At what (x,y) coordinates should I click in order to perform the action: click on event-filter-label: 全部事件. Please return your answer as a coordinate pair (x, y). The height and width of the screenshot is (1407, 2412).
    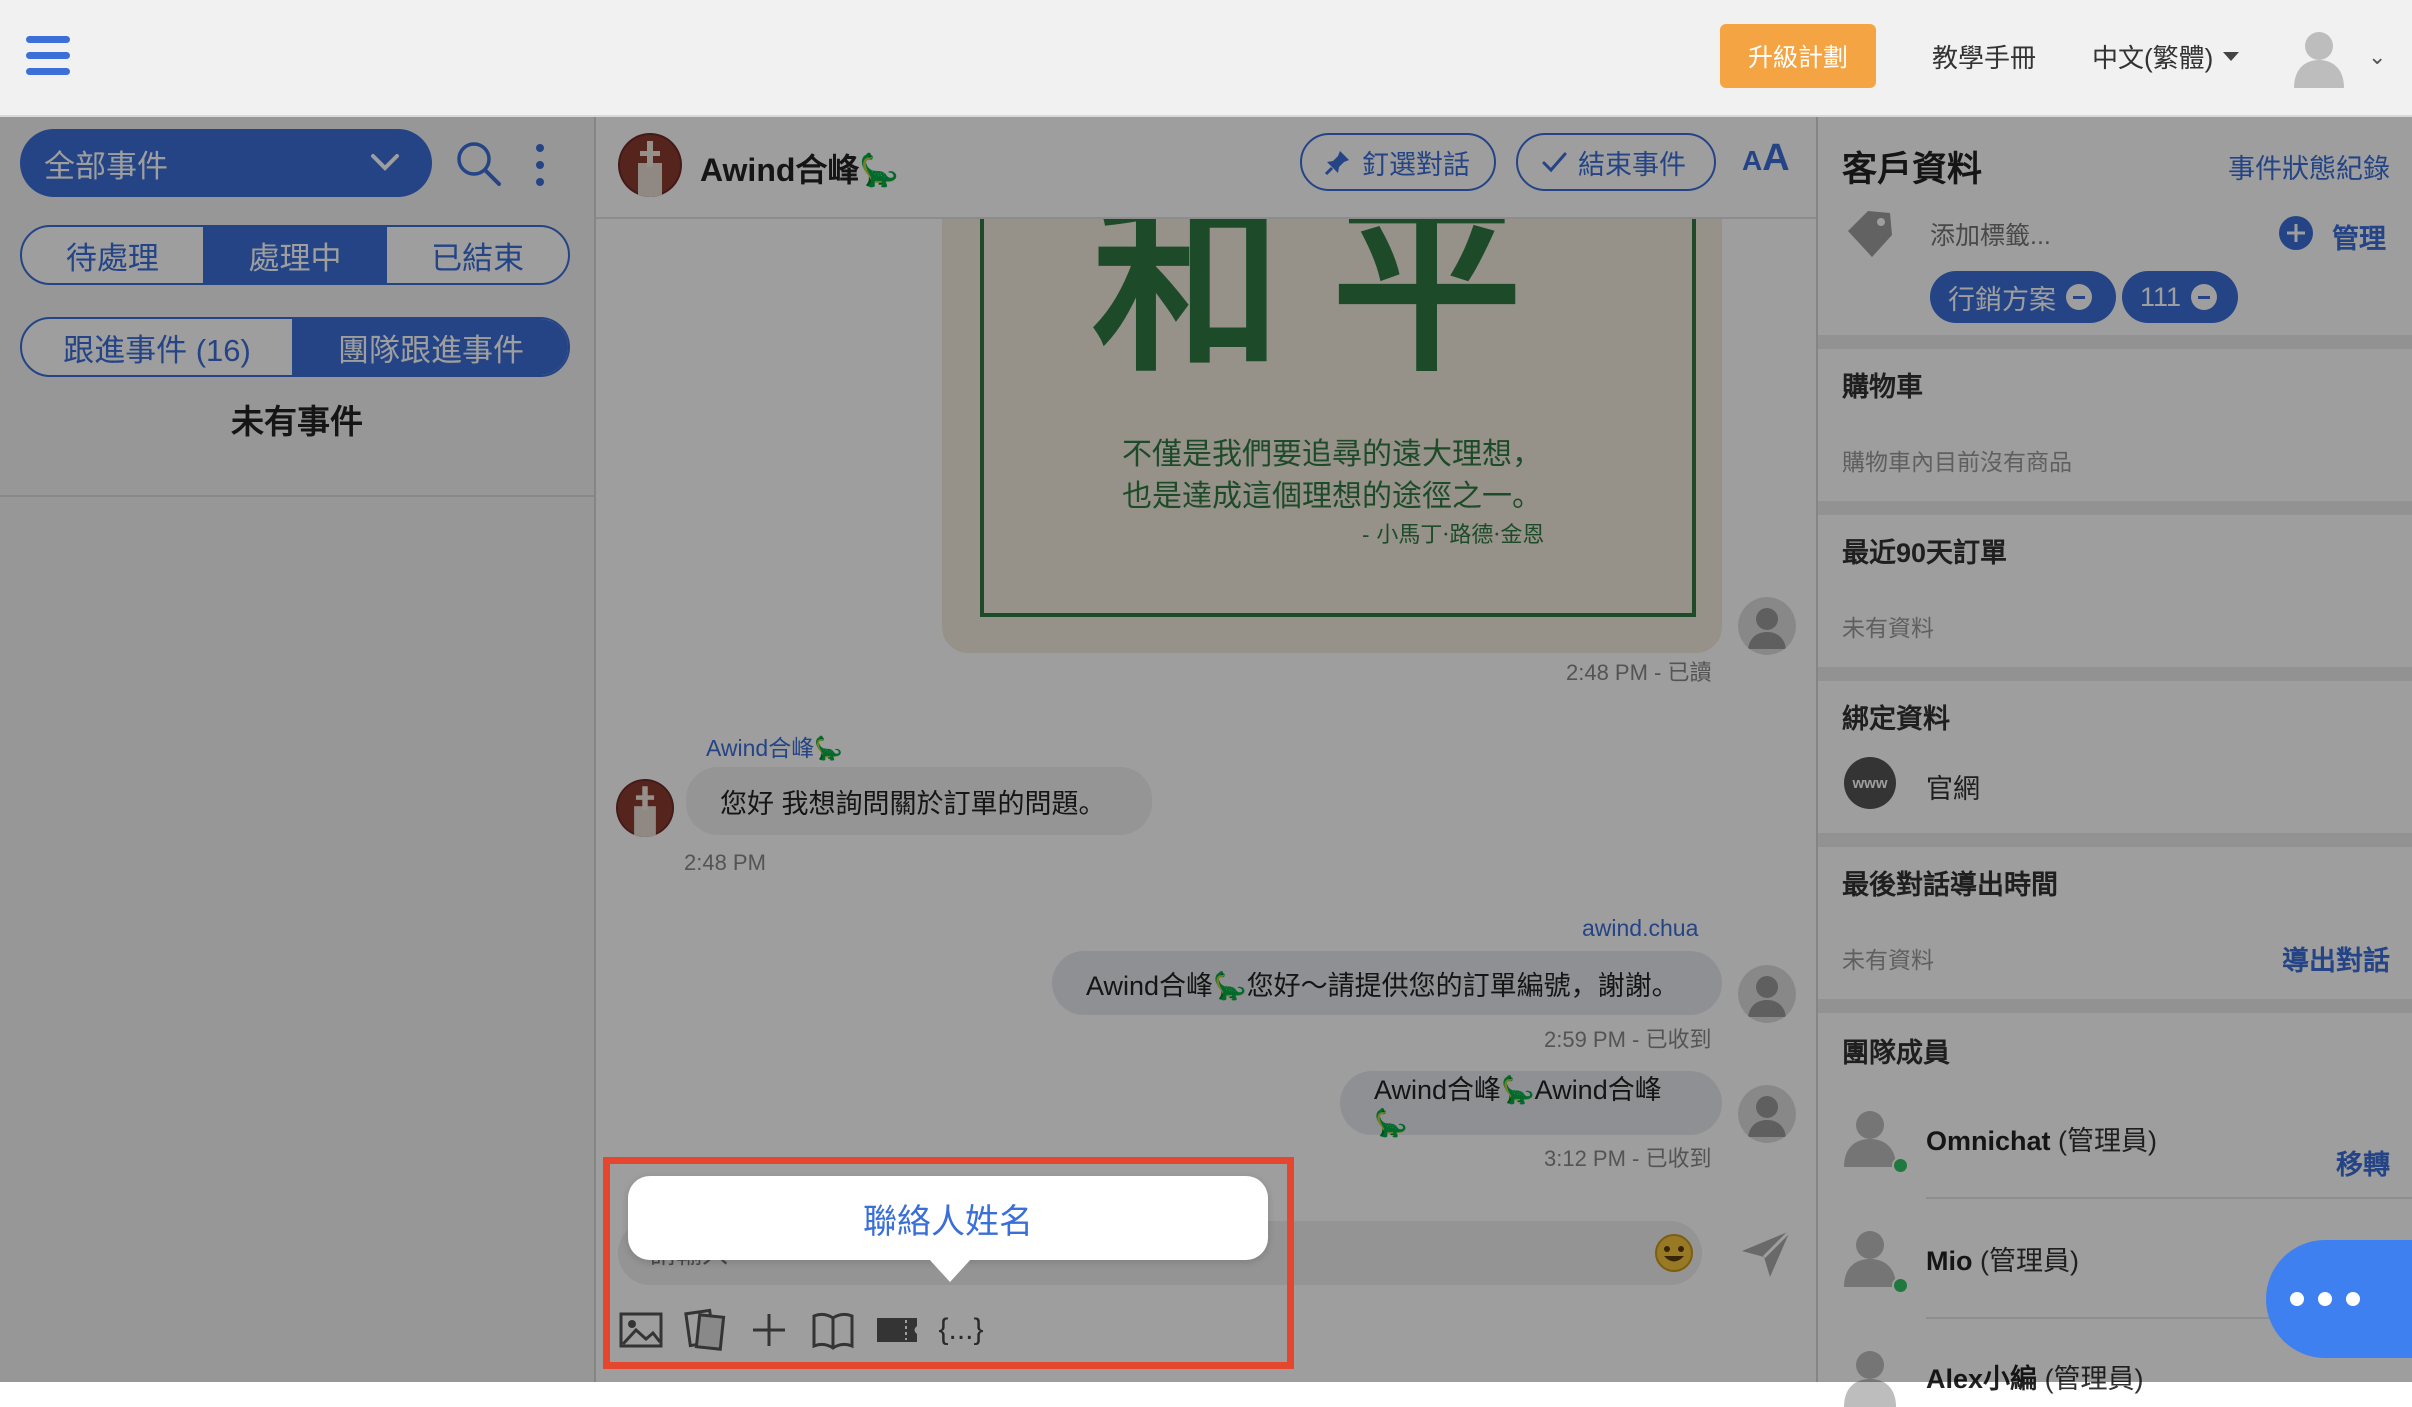
    Looking at the image, I should click on (106, 166).